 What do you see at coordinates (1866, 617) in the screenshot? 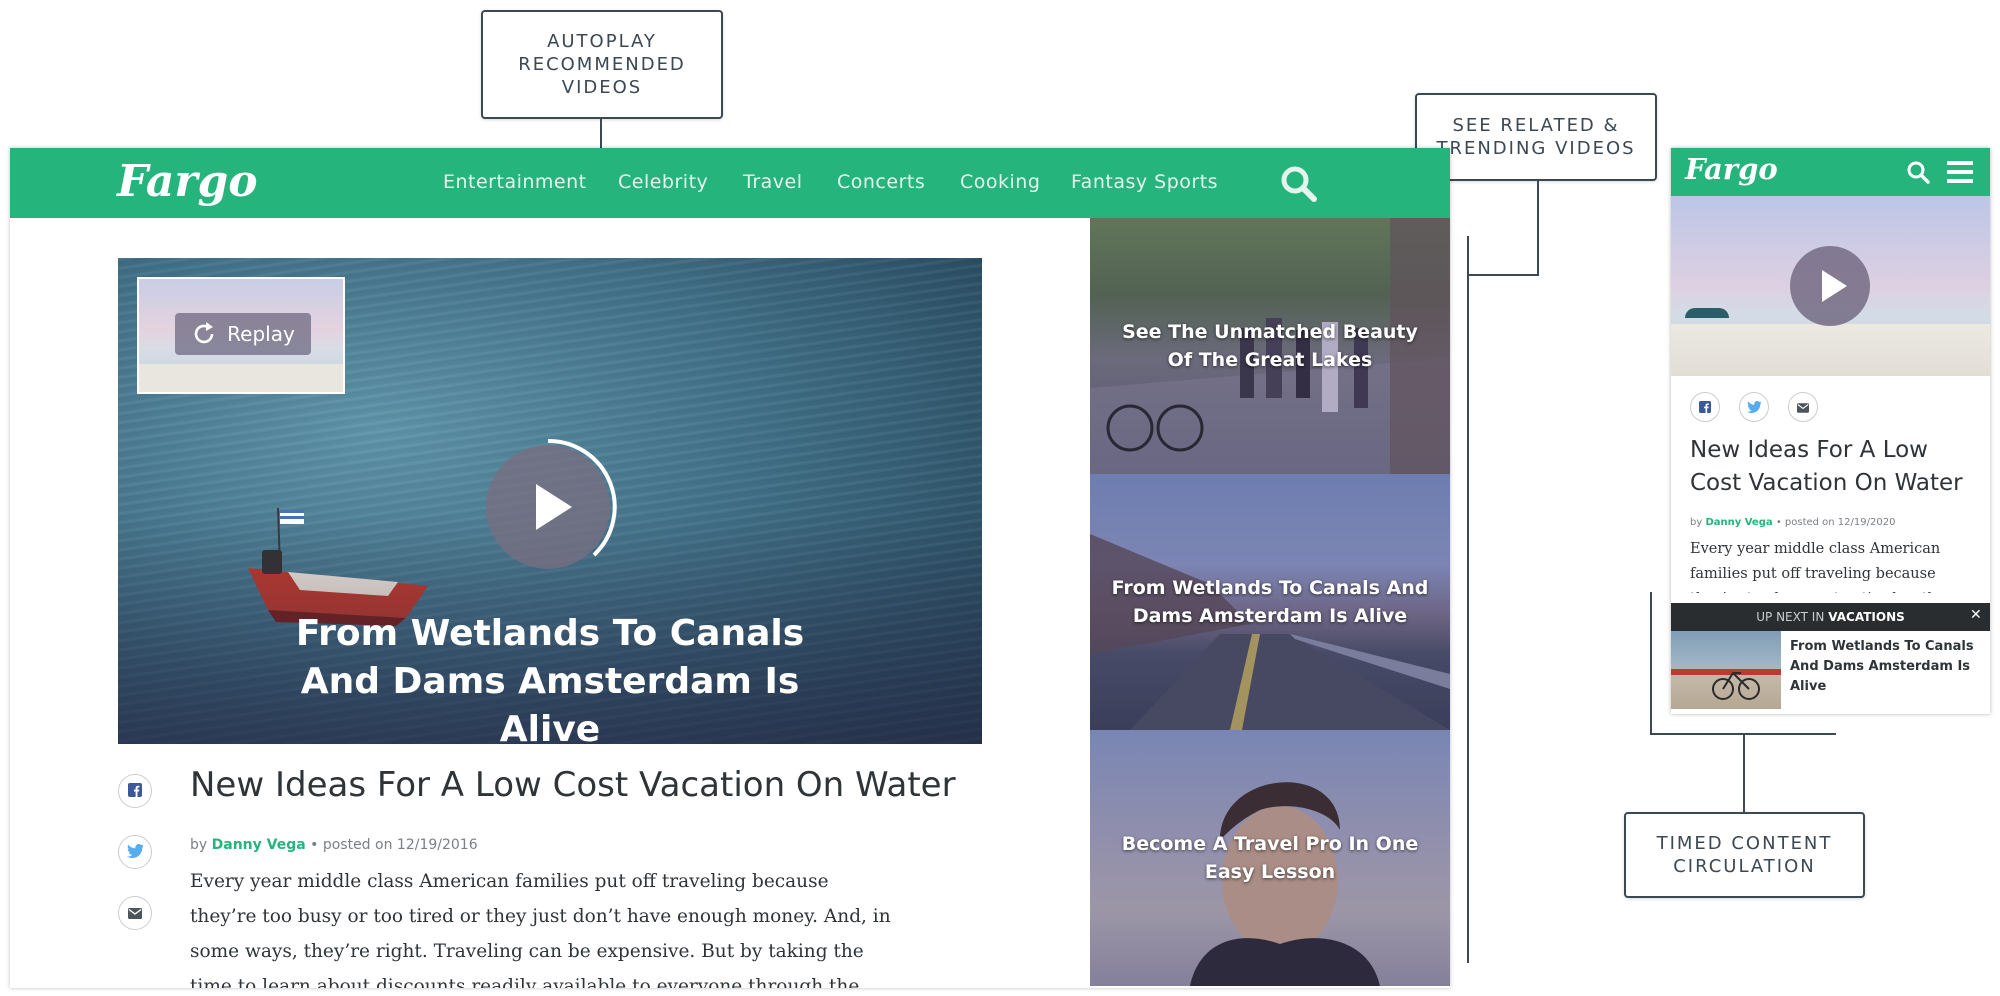
I see `up-next-category: VACATIONS` at bounding box center [1866, 617].